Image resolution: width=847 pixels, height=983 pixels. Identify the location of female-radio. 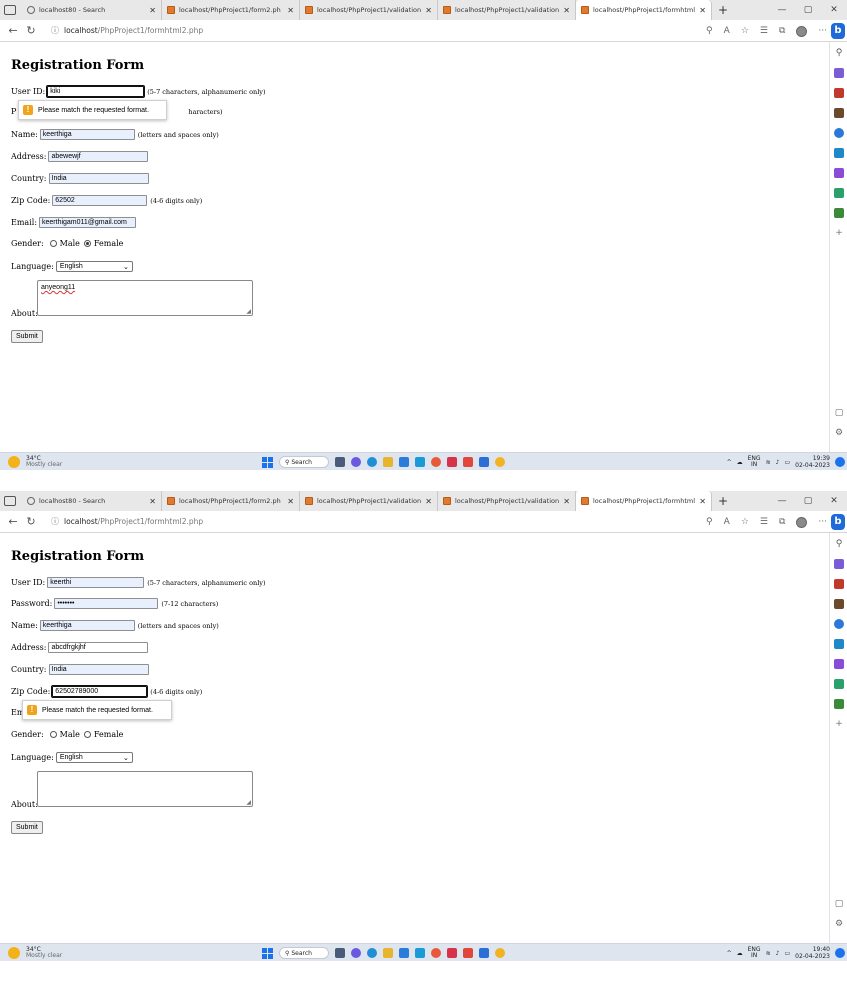
(87, 243).